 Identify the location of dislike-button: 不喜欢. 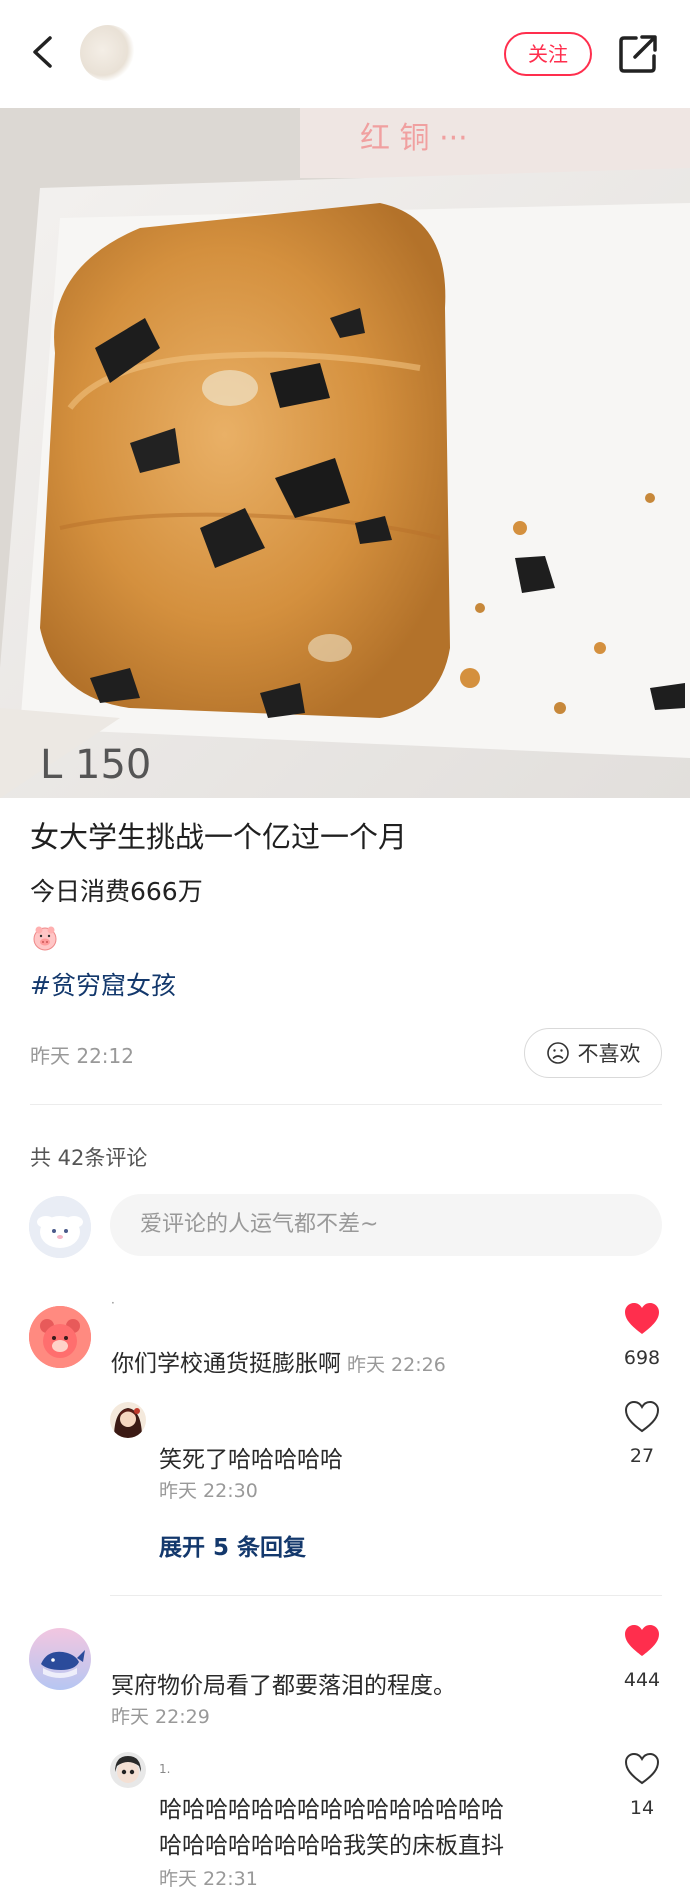
(593, 1053).